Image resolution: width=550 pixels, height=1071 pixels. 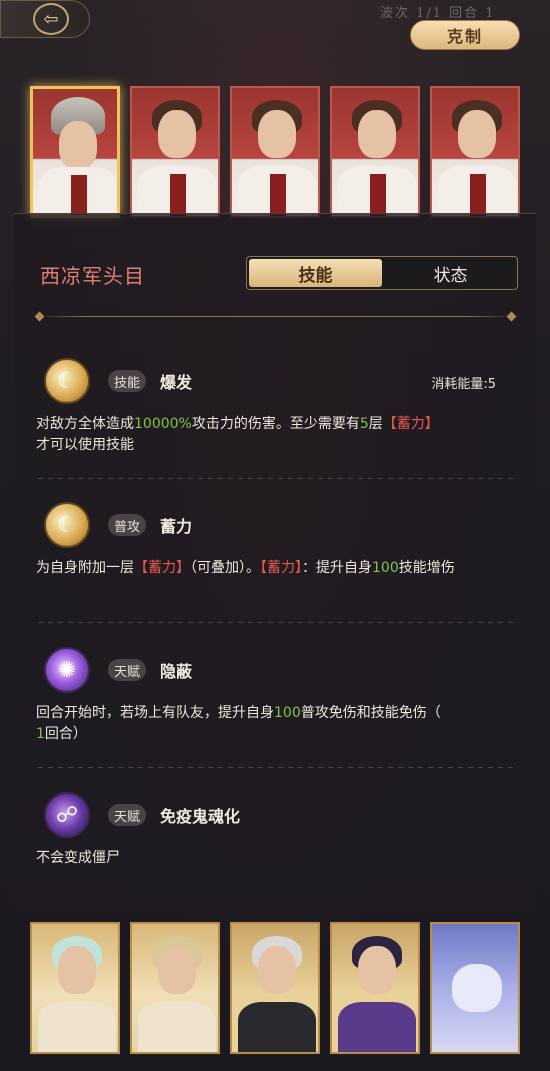 I want to click on skill-description: 对敌方全体造成10000%攻击力的伤害。至少需要有5层【蓄力】 才可以使用技能, so click(x=237, y=434).